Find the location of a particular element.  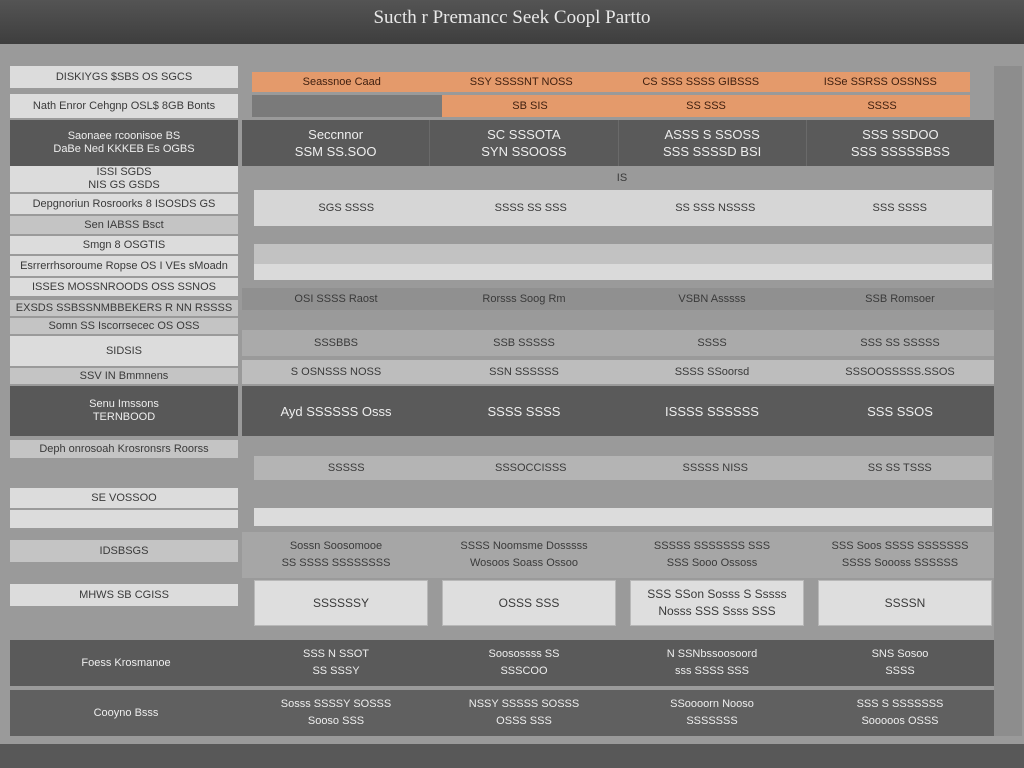

table-cell: OSI SSSS Raost is located at coordinates (336, 299).